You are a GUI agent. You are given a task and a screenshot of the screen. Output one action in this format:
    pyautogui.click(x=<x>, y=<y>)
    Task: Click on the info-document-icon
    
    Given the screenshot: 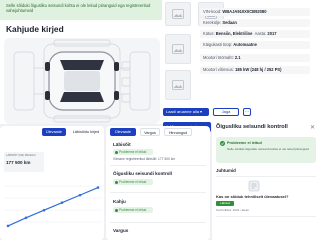 What is the action you would take?
    pyautogui.click(x=254, y=186)
    